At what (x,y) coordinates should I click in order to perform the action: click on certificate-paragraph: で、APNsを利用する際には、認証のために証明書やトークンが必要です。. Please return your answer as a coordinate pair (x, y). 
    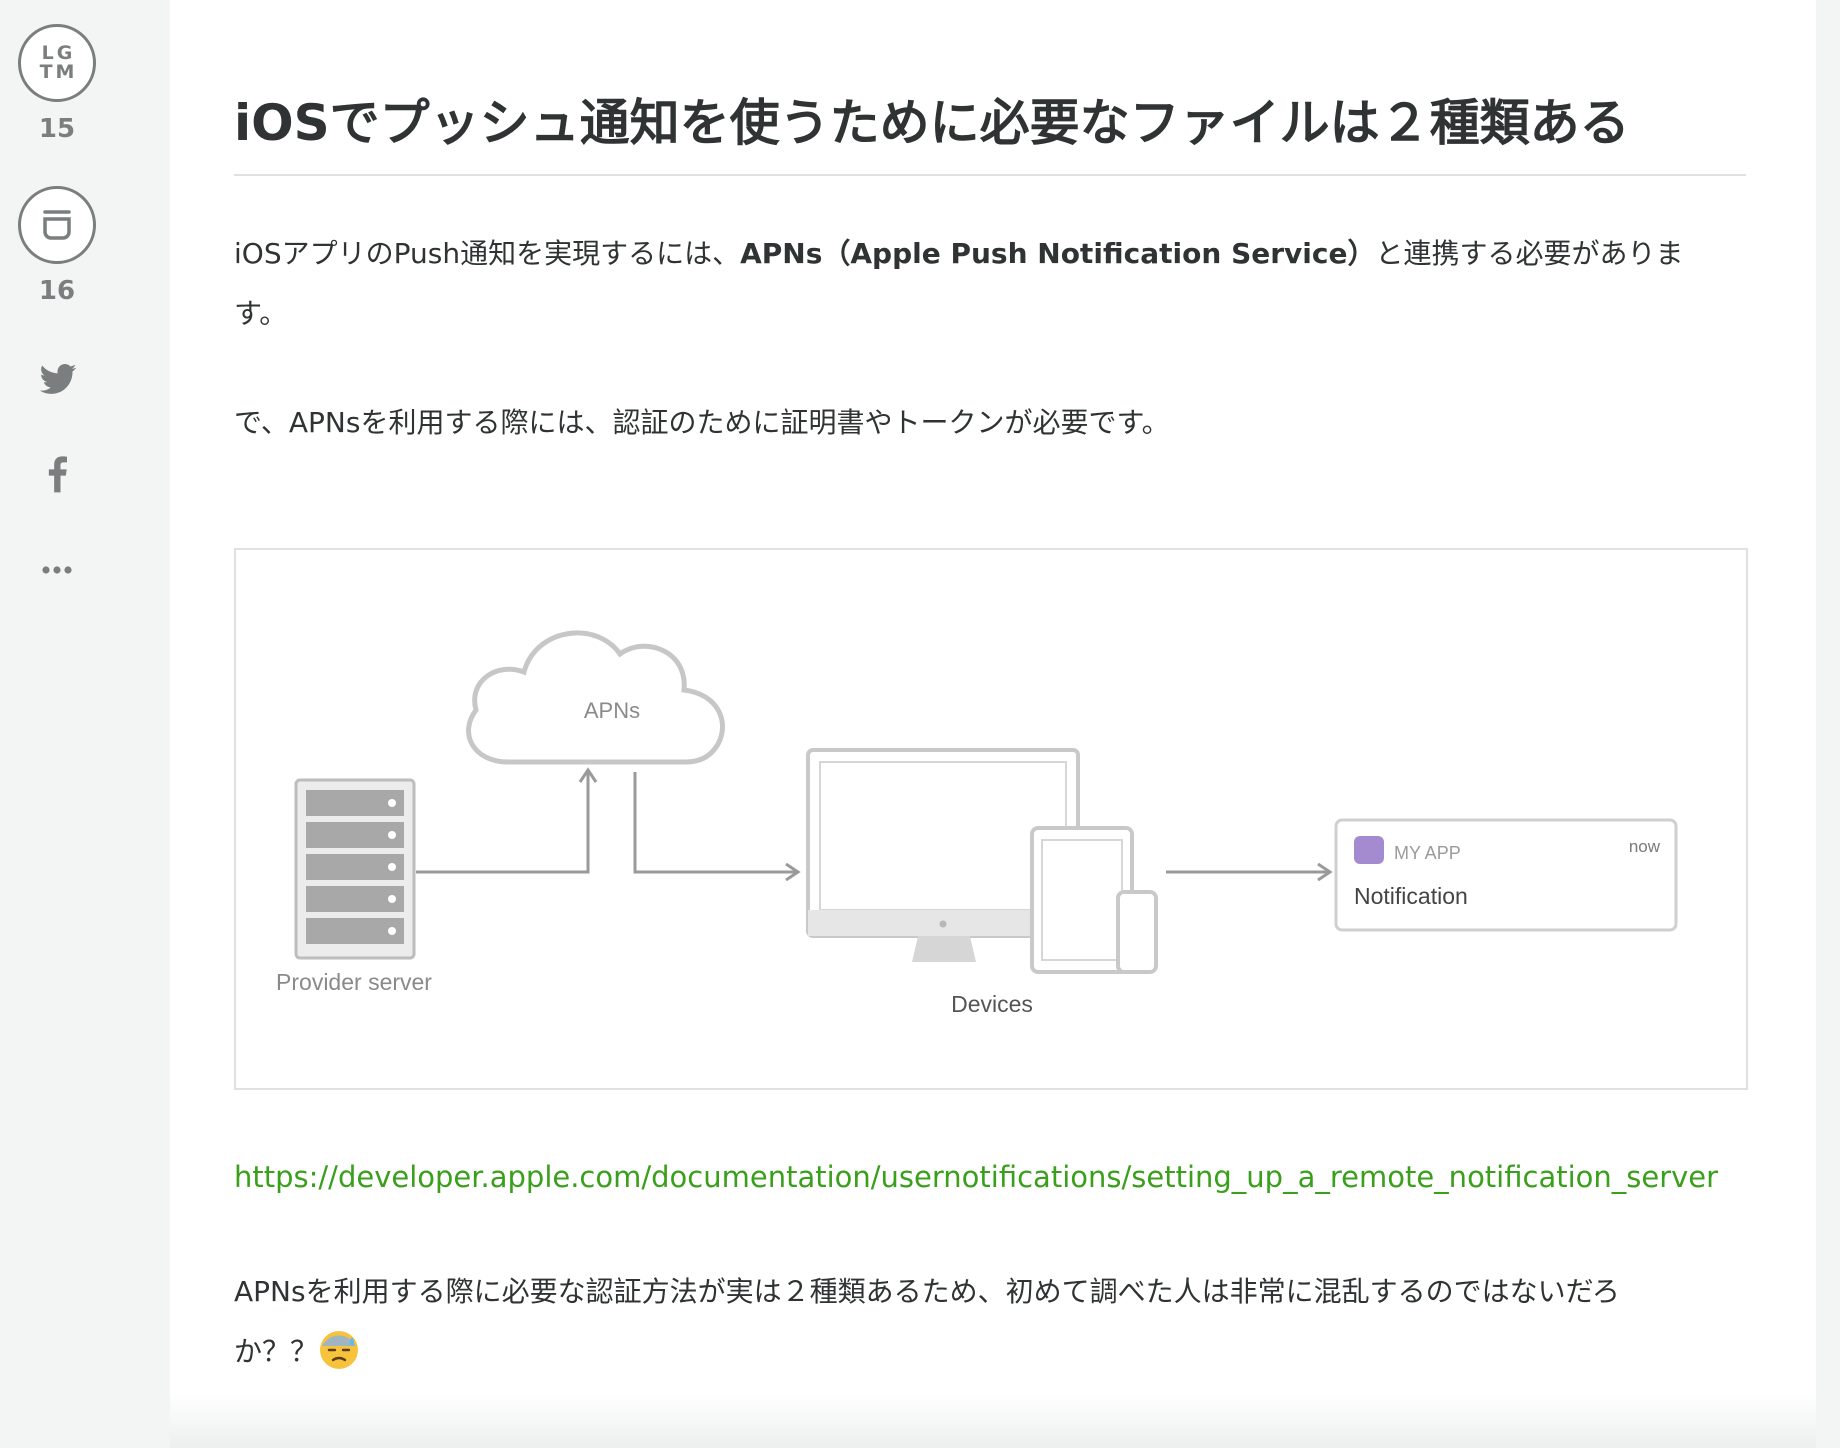
    Looking at the image, I should click on (702, 422).